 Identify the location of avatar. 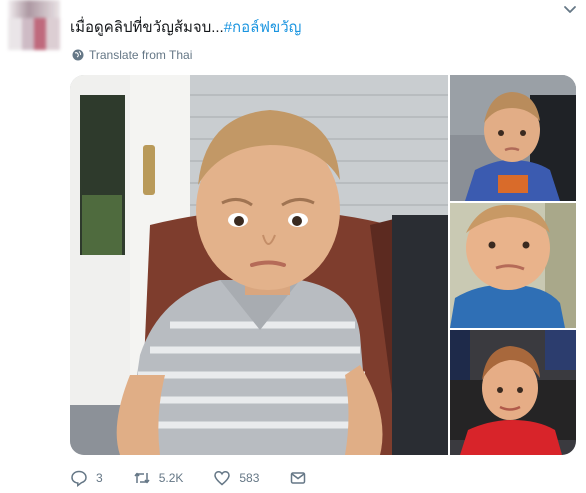
(34, 25).